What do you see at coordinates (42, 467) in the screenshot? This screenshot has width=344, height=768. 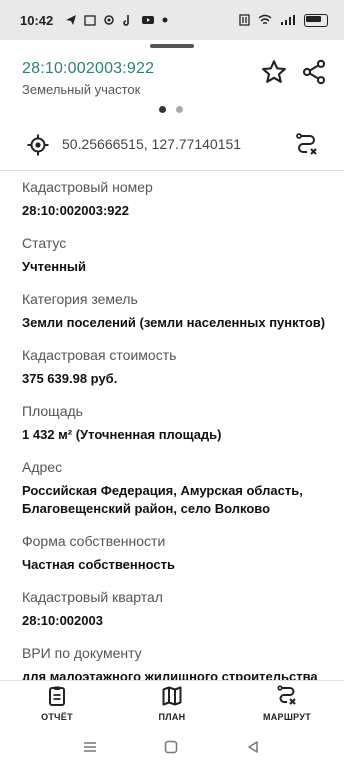 I see `field-label: Адрес` at bounding box center [42, 467].